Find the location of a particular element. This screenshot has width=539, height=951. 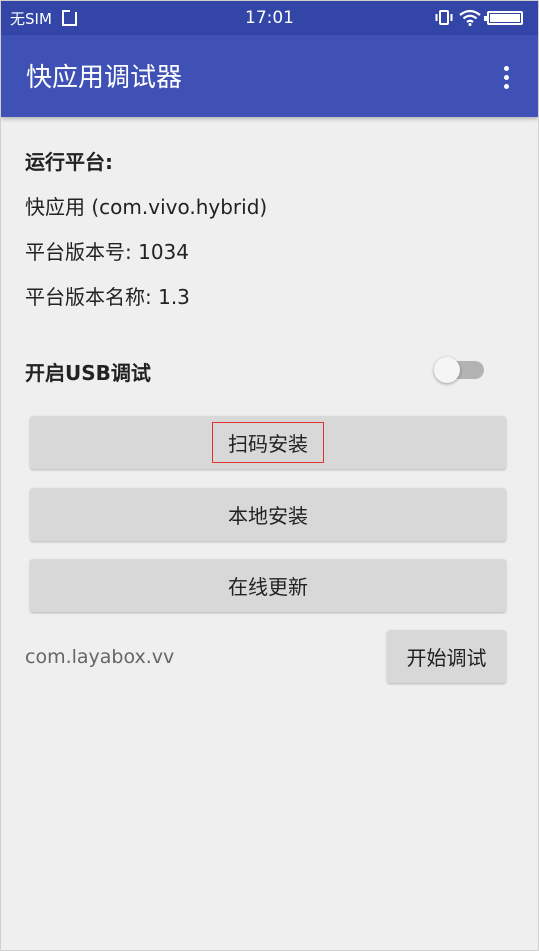

app-title: 快应用调试器 is located at coordinates (104, 78).